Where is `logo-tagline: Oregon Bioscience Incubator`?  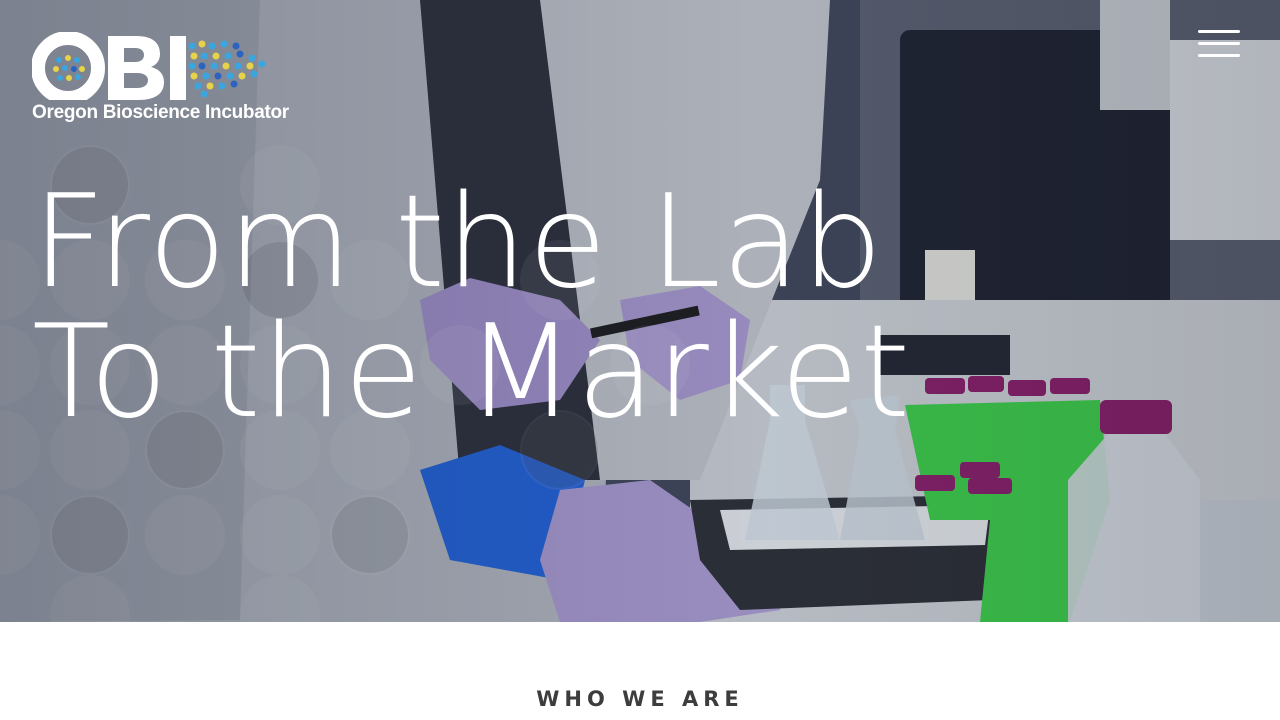
logo-tagline: Oregon Bioscience Incubator is located at coordinates (160, 112).